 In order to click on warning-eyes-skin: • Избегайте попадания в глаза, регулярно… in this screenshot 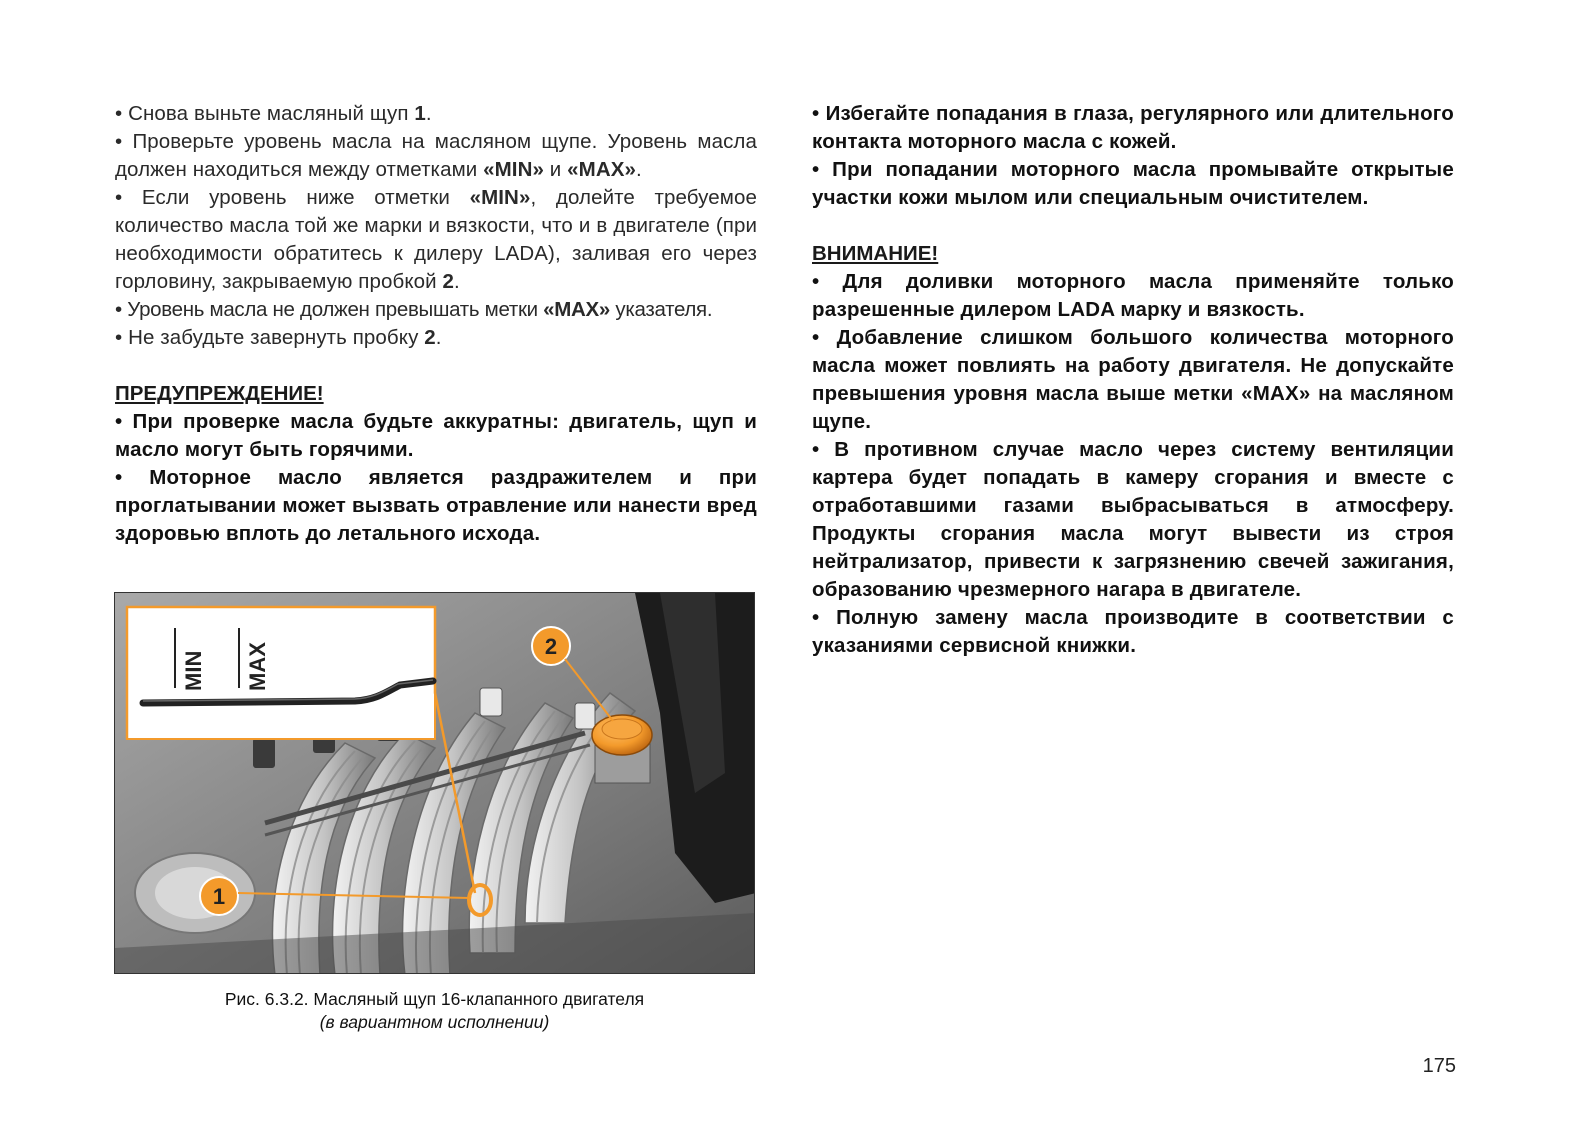, I will do `click(1133, 127)`.